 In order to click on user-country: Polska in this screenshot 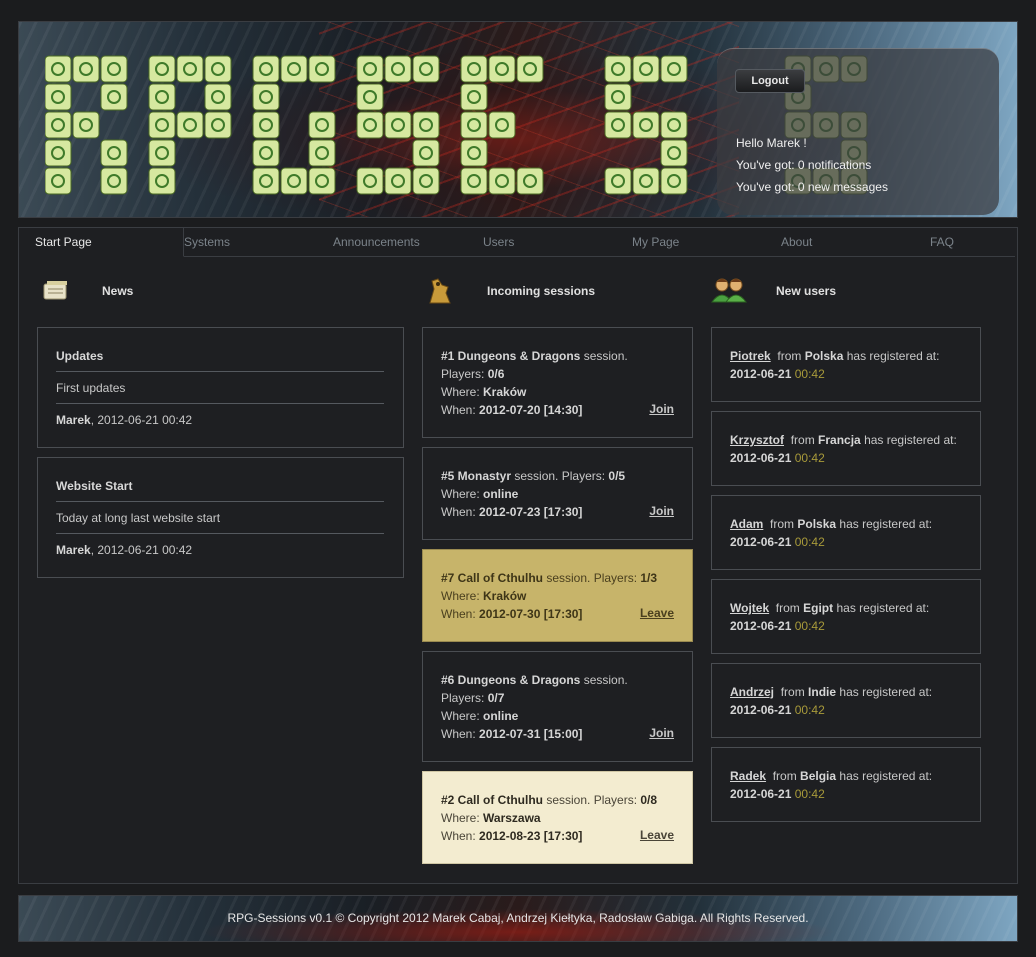, I will do `click(824, 356)`.